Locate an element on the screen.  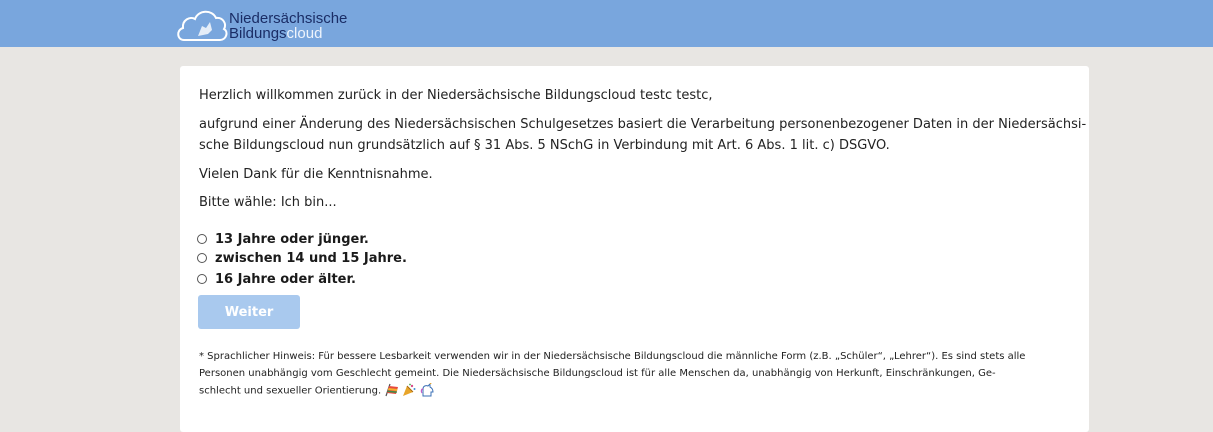
age-option-label: 16 Jahre oder älter. is located at coordinates (285, 279).